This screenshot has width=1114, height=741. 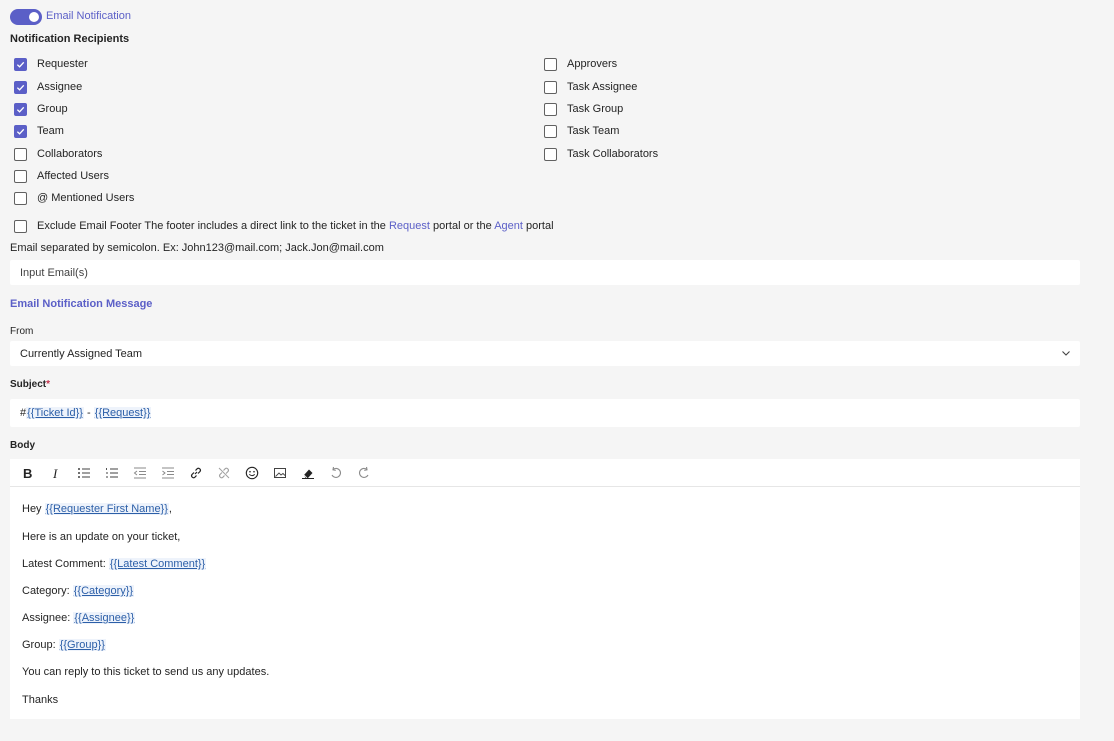 What do you see at coordinates (40, 645) in the screenshot?
I see `body-text: Group:` at bounding box center [40, 645].